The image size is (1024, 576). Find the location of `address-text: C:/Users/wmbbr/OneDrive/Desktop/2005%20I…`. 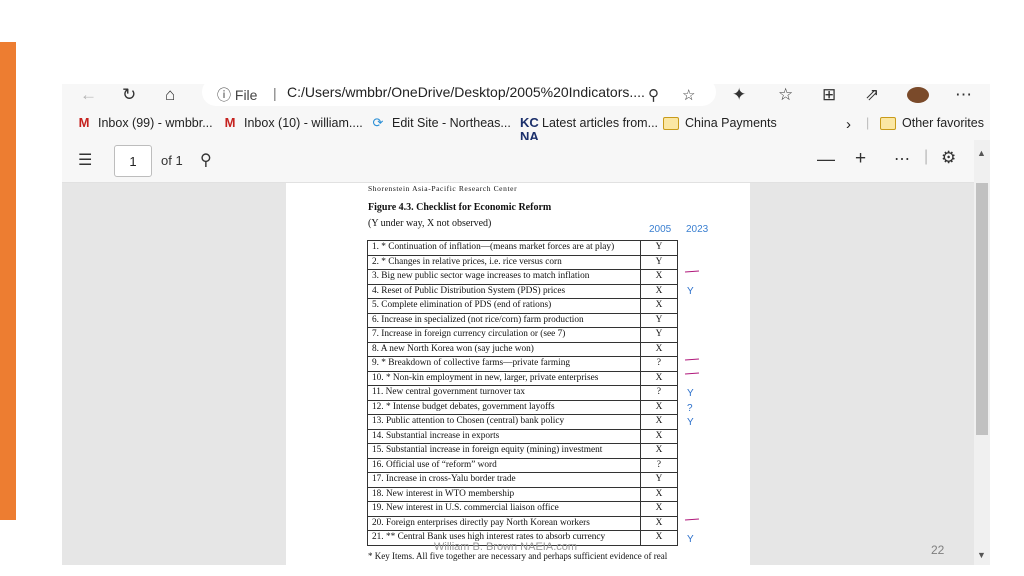

address-text: C:/Users/wmbbr/OneDrive/Desktop/2005%20I… is located at coordinates (466, 92).